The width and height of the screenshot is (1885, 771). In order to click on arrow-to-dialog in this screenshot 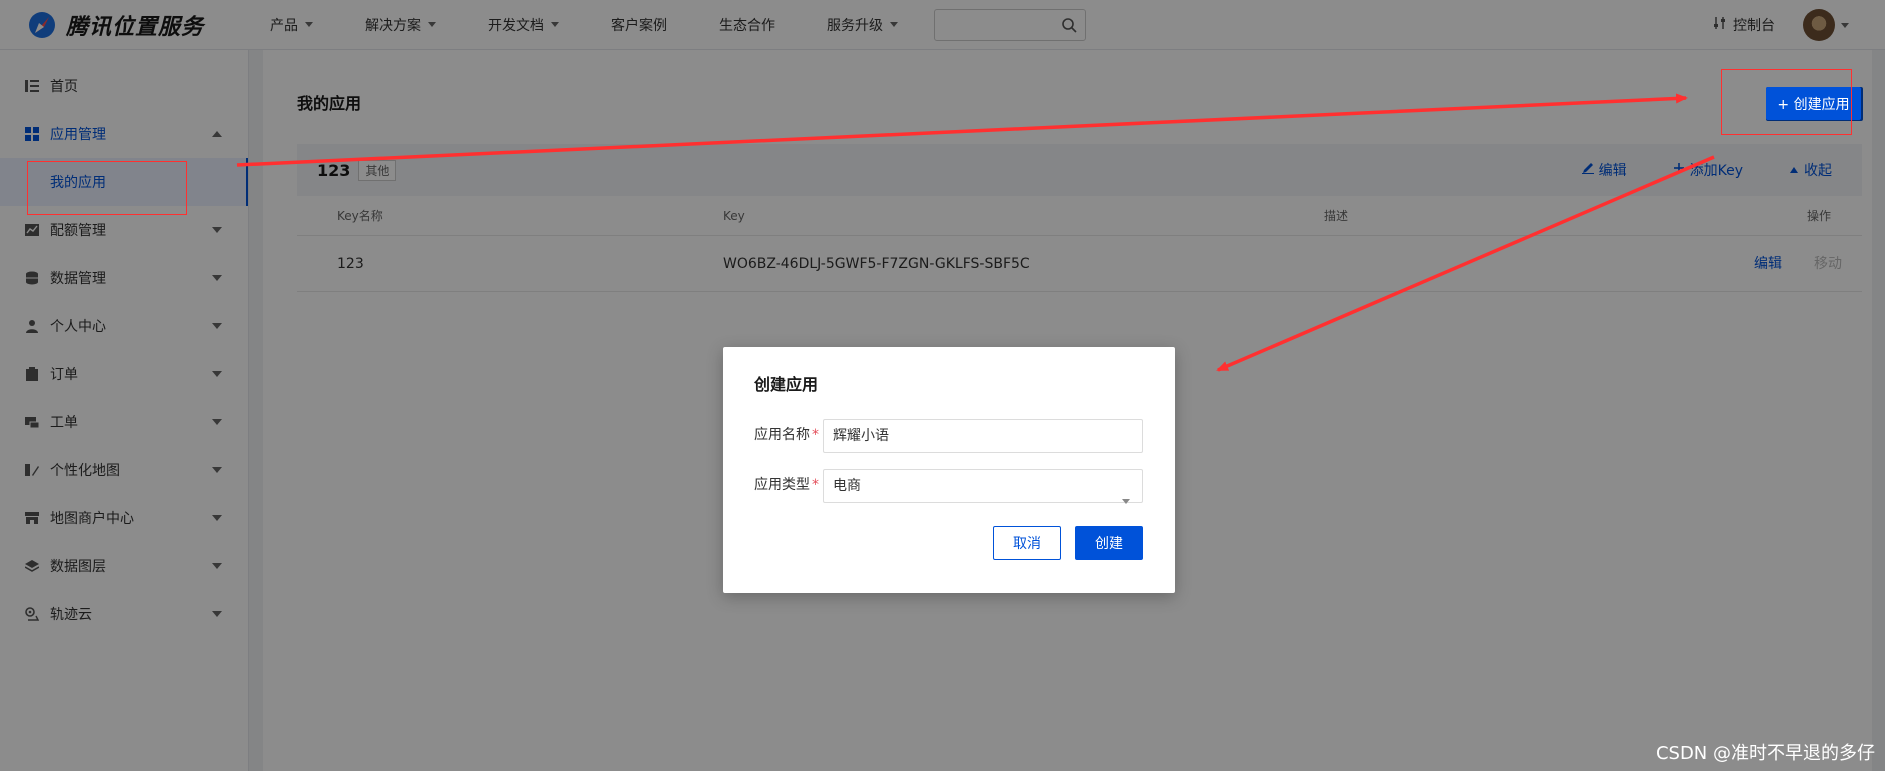, I will do `click(1465, 263)`.